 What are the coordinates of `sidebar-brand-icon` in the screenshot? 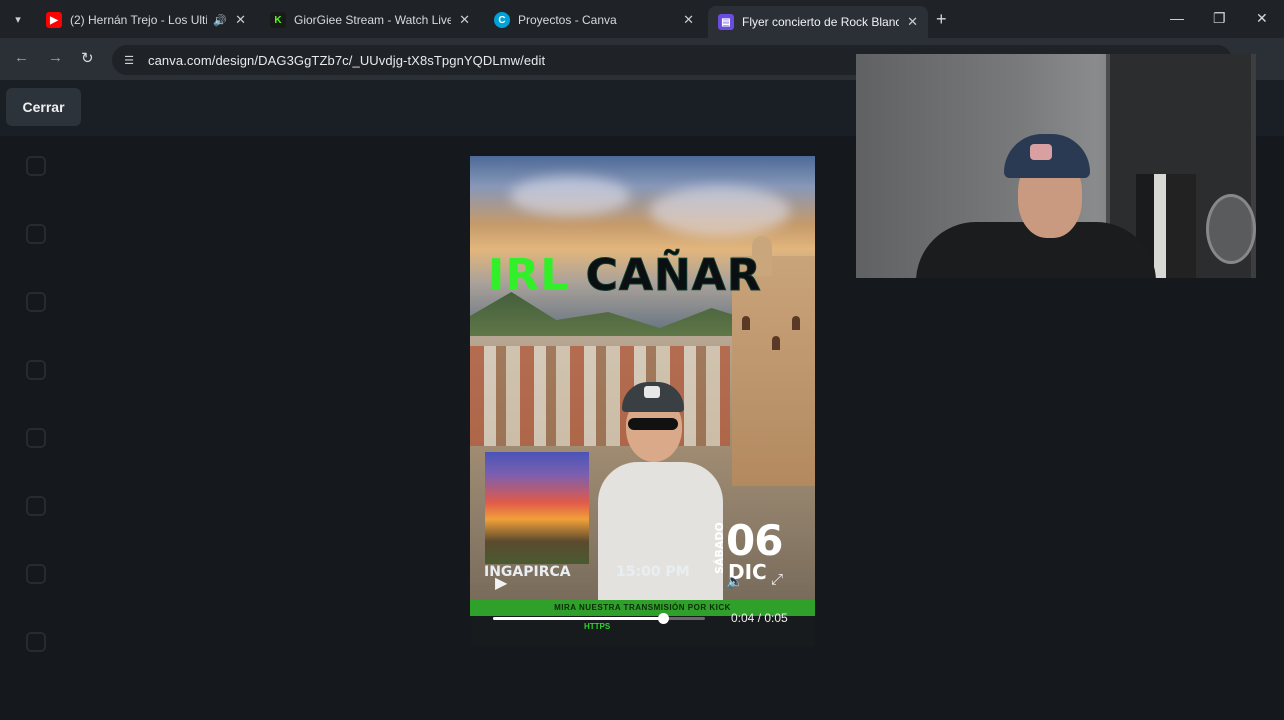 It's located at (36, 370).